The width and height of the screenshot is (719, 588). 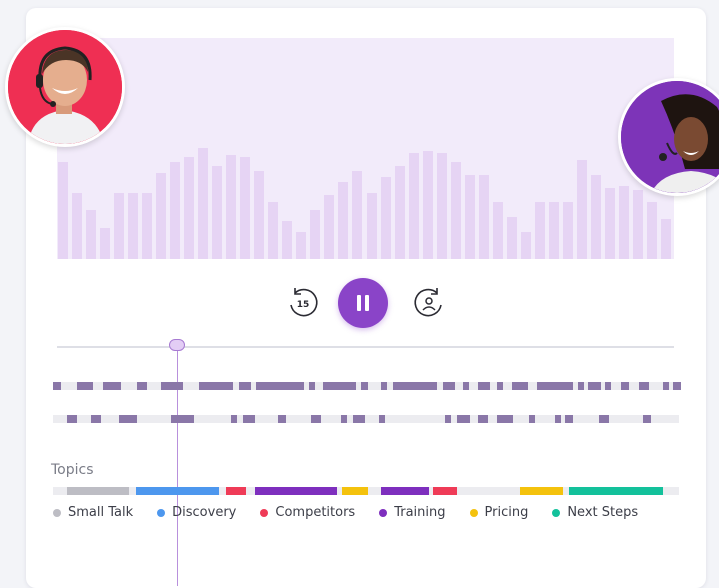 I want to click on legend-item-competitors: Competitors, so click(x=307, y=512).